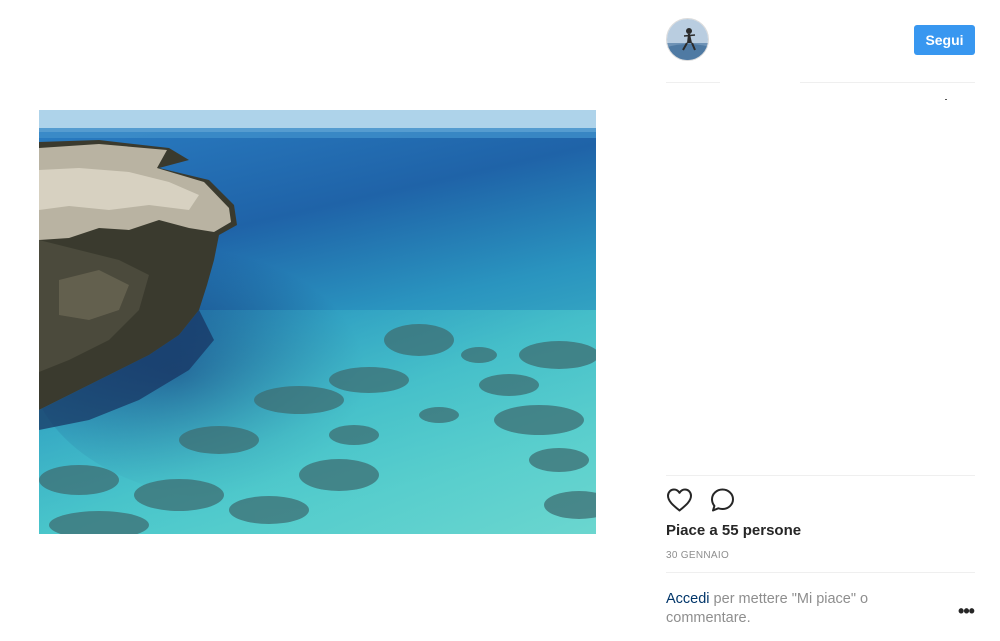 The image size is (1000, 641). What do you see at coordinates (698, 555) in the screenshot?
I see `post-date: 30 GENNAIO` at bounding box center [698, 555].